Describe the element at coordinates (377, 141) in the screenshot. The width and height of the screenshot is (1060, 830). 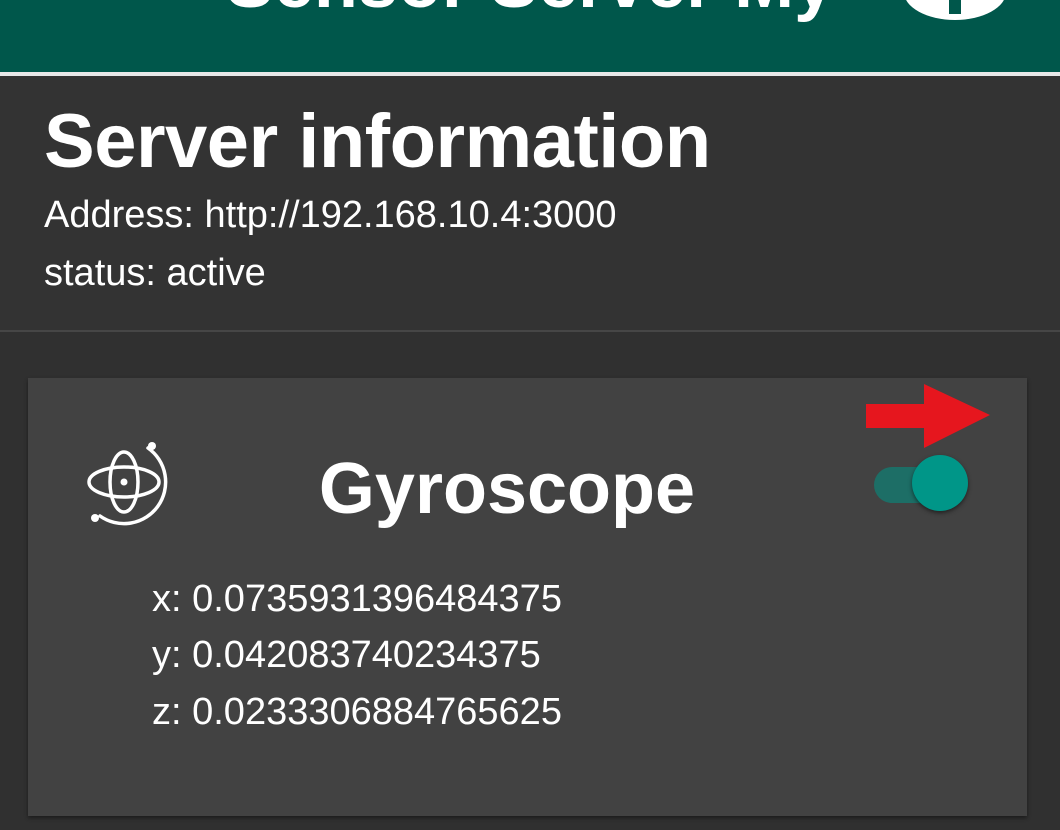
I see `server-info-title: Server information` at that location.